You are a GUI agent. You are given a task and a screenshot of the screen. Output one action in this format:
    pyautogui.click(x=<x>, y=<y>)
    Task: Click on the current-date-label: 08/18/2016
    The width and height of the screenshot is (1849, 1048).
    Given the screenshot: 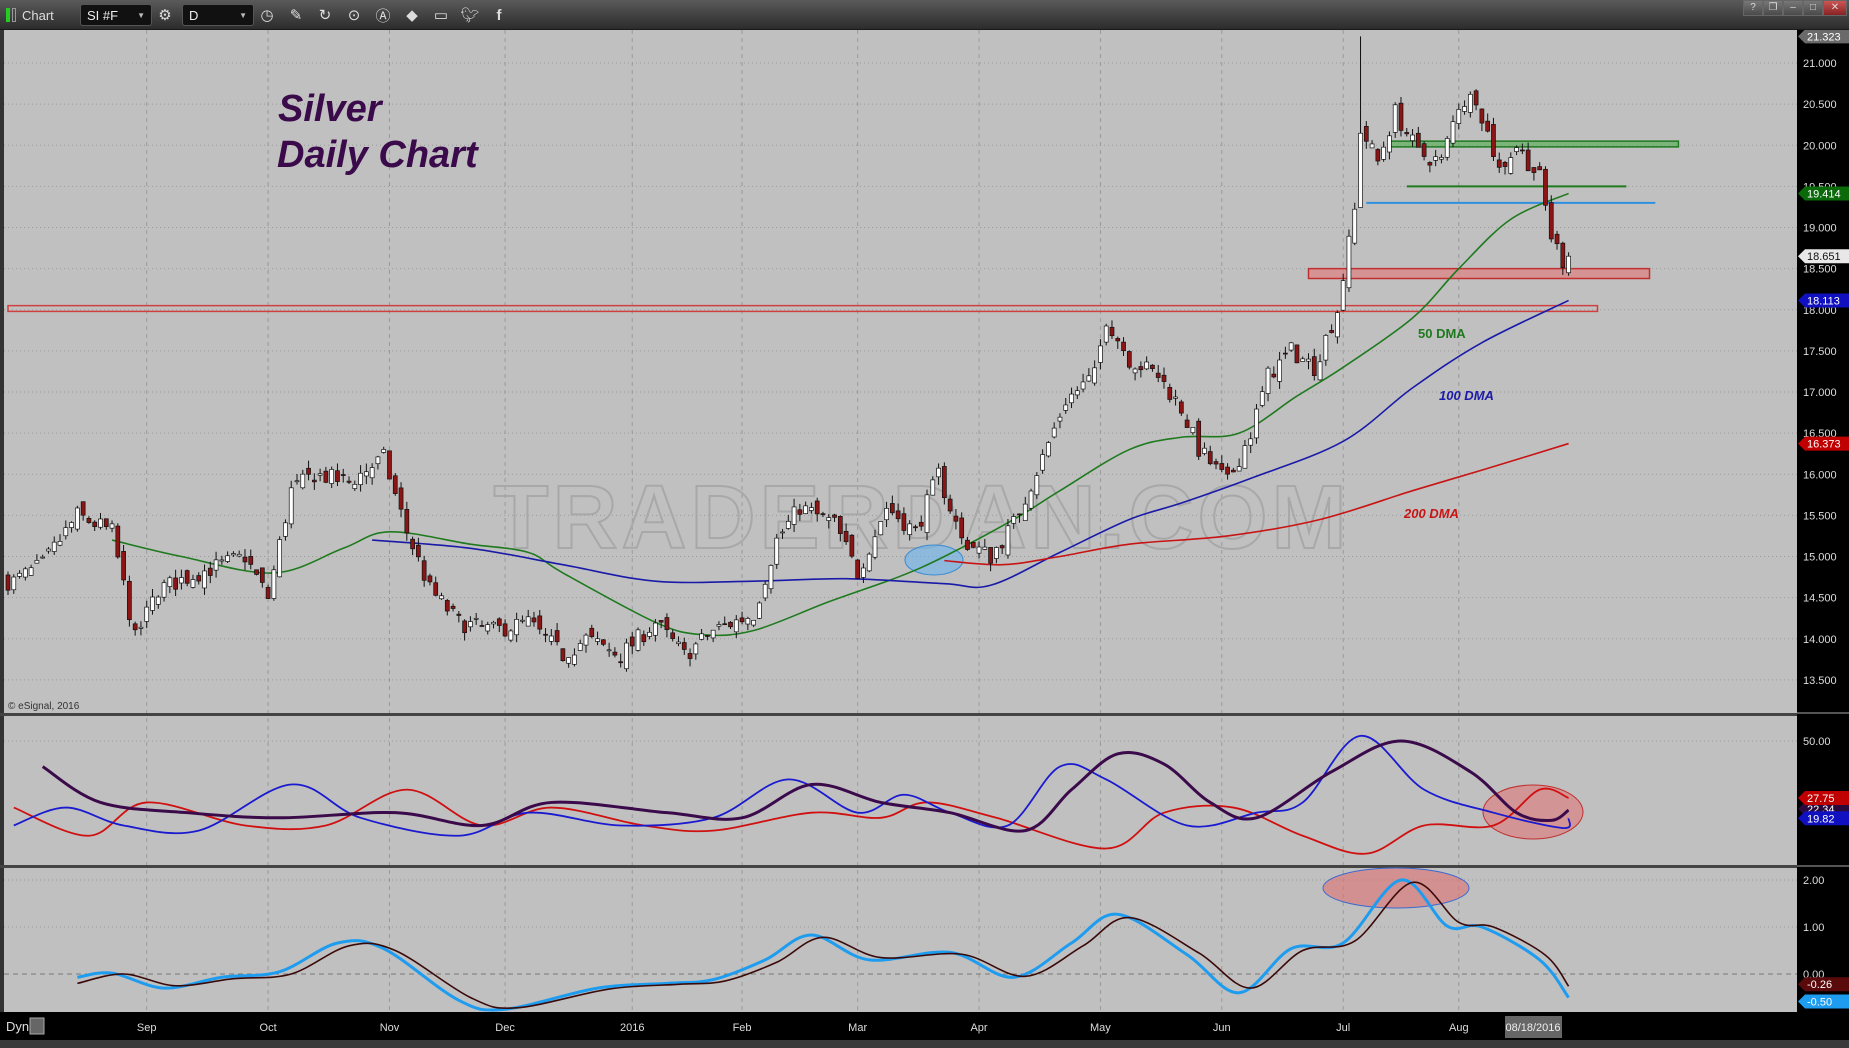 What is the action you would take?
    pyautogui.click(x=1532, y=1028)
    